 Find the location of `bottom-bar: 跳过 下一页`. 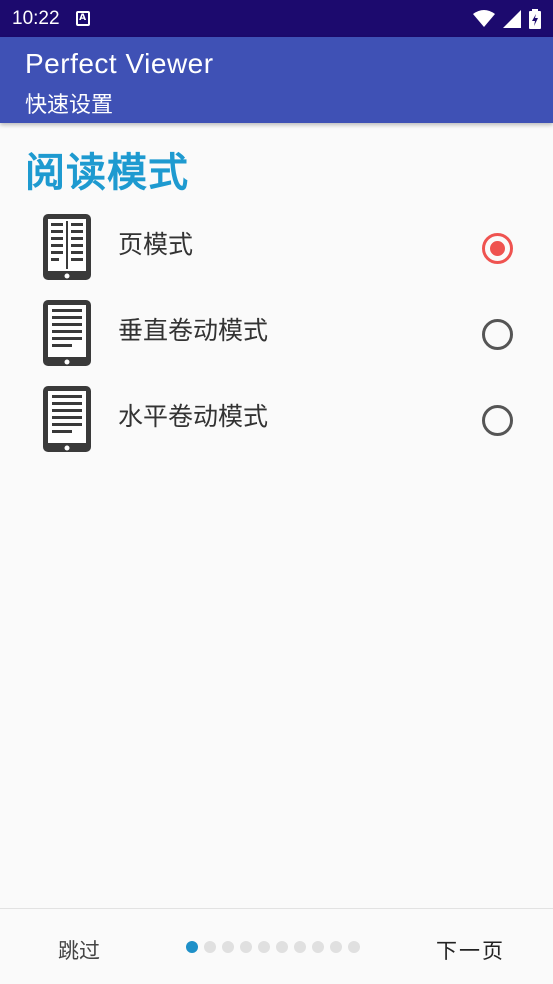

bottom-bar: 跳过 下一页 is located at coordinates (276, 946).